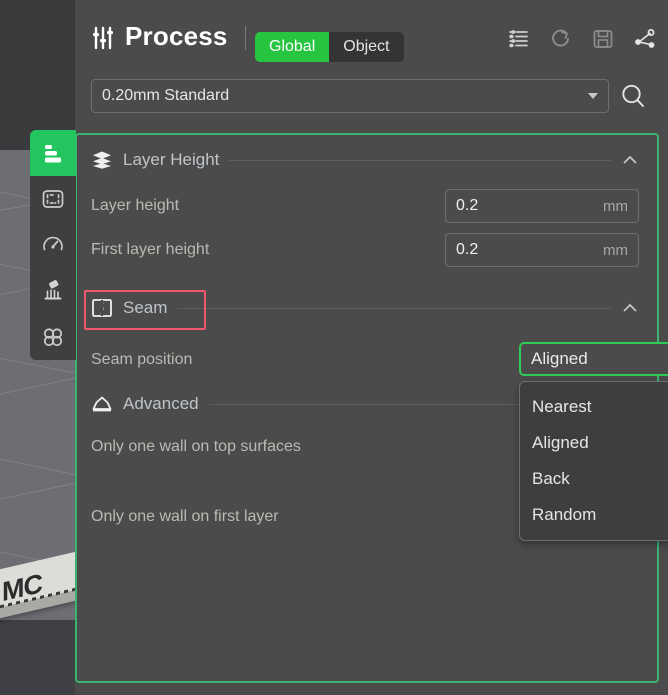  I want to click on seam-position-value: Aligned, so click(559, 358).